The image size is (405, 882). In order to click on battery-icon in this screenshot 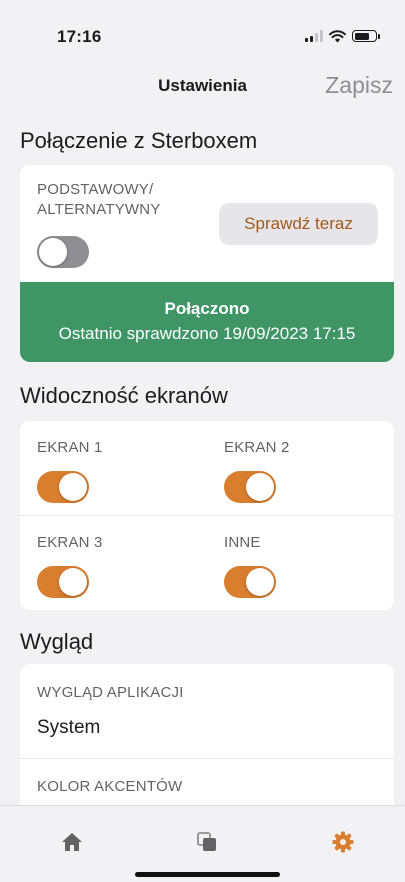, I will do `click(366, 36)`.